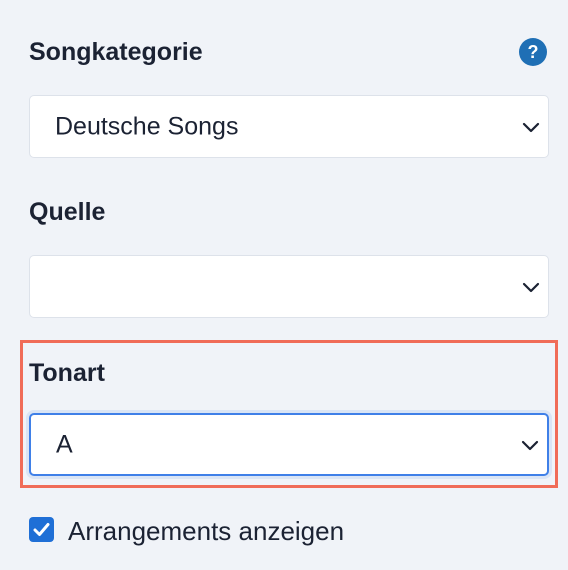 This screenshot has height=570, width=568. What do you see at coordinates (64, 444) in the screenshot?
I see `key-select-value: A` at bounding box center [64, 444].